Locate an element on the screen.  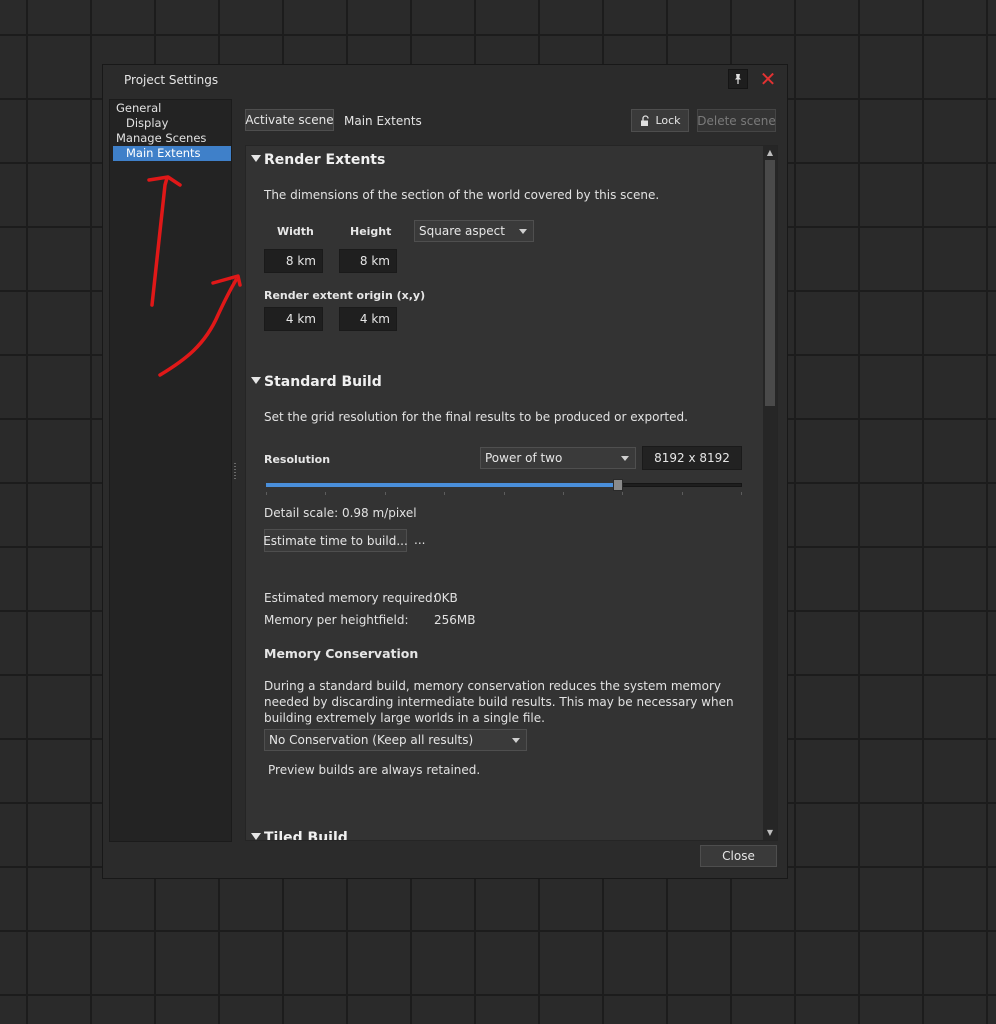
resolution-mode-value: Power of two is located at coordinates (524, 458).